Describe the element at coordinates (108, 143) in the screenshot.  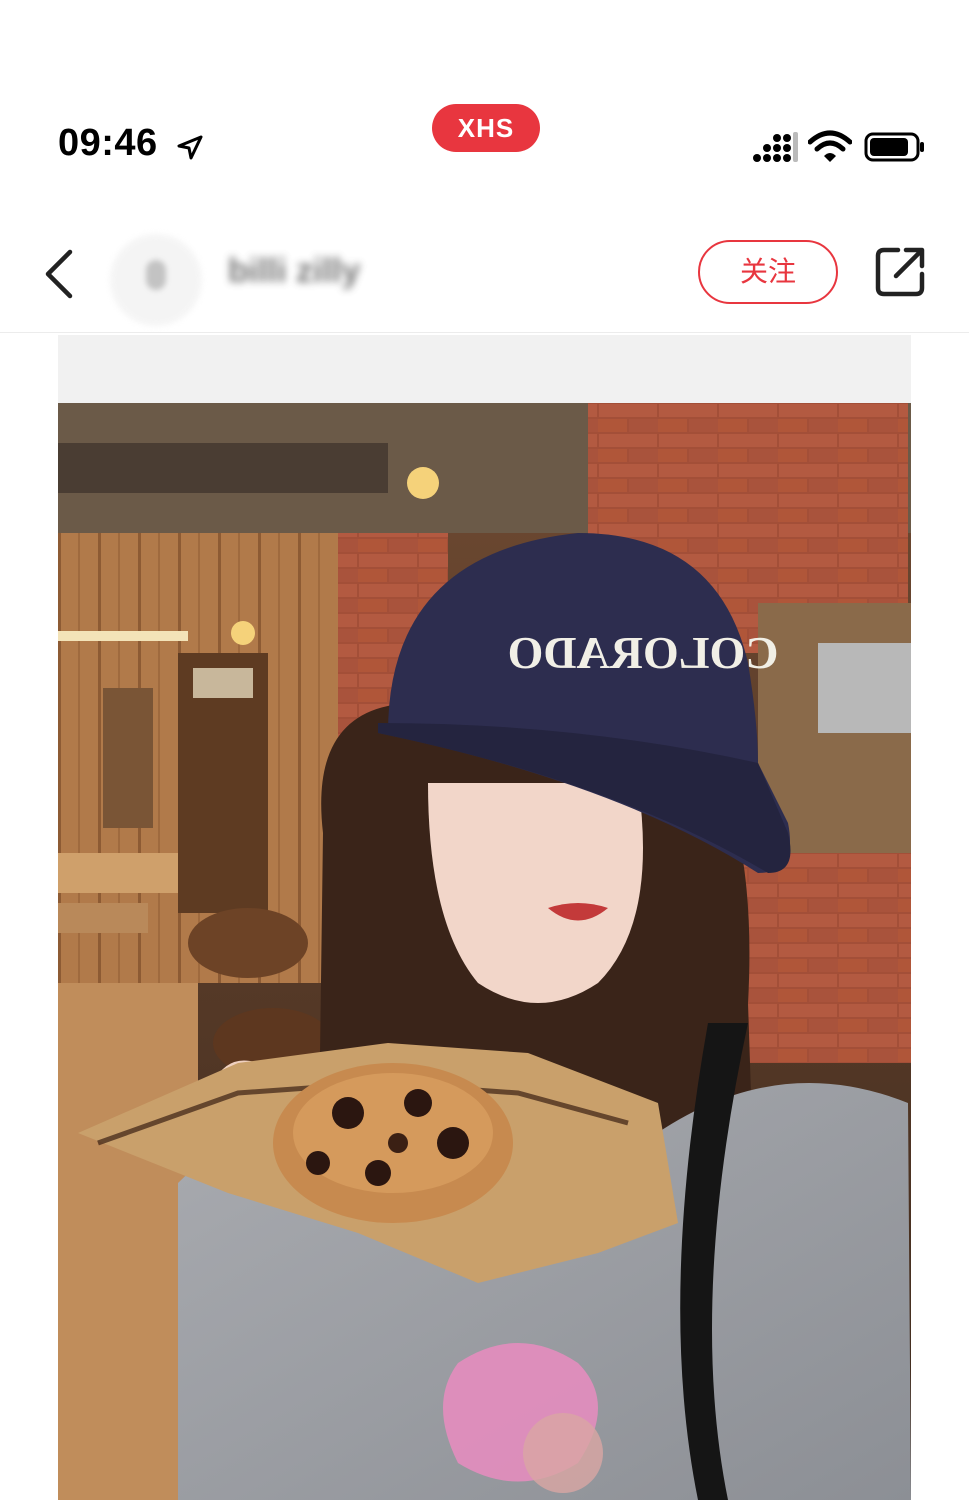
I see `status-time: 09:46` at that location.